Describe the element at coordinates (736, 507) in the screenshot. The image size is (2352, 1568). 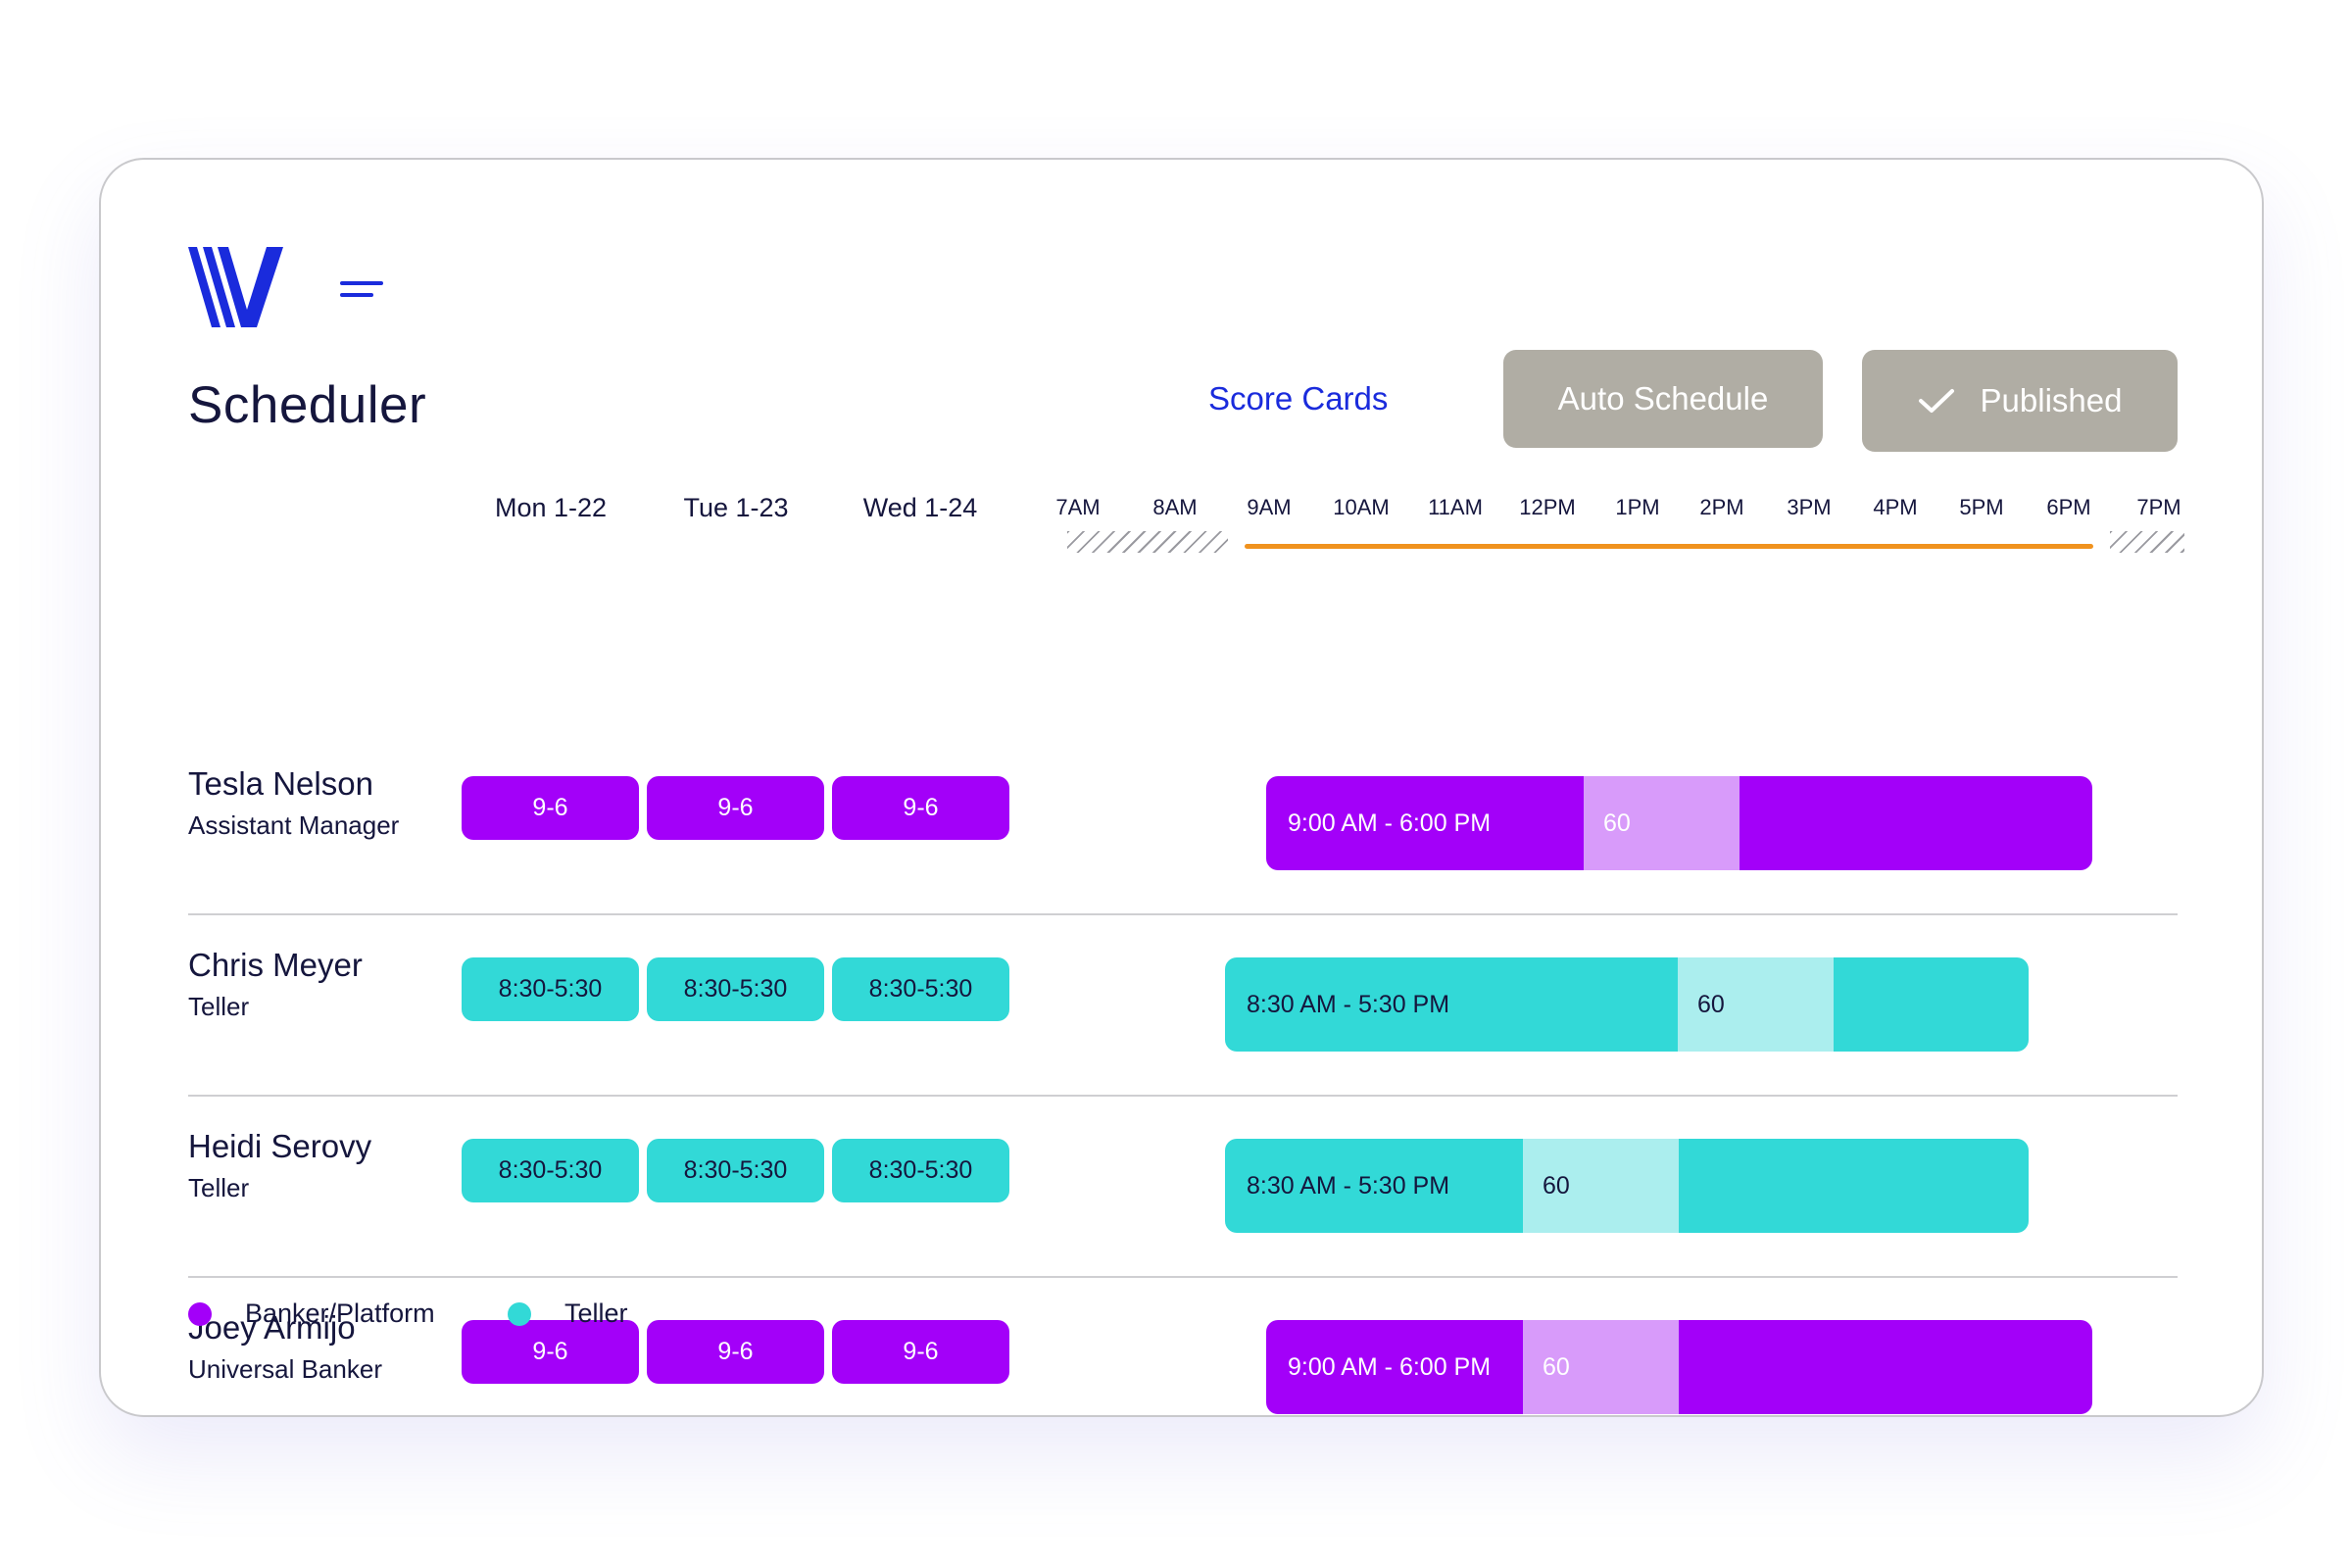
I see `day-header-tue: Tue 1-23` at that location.